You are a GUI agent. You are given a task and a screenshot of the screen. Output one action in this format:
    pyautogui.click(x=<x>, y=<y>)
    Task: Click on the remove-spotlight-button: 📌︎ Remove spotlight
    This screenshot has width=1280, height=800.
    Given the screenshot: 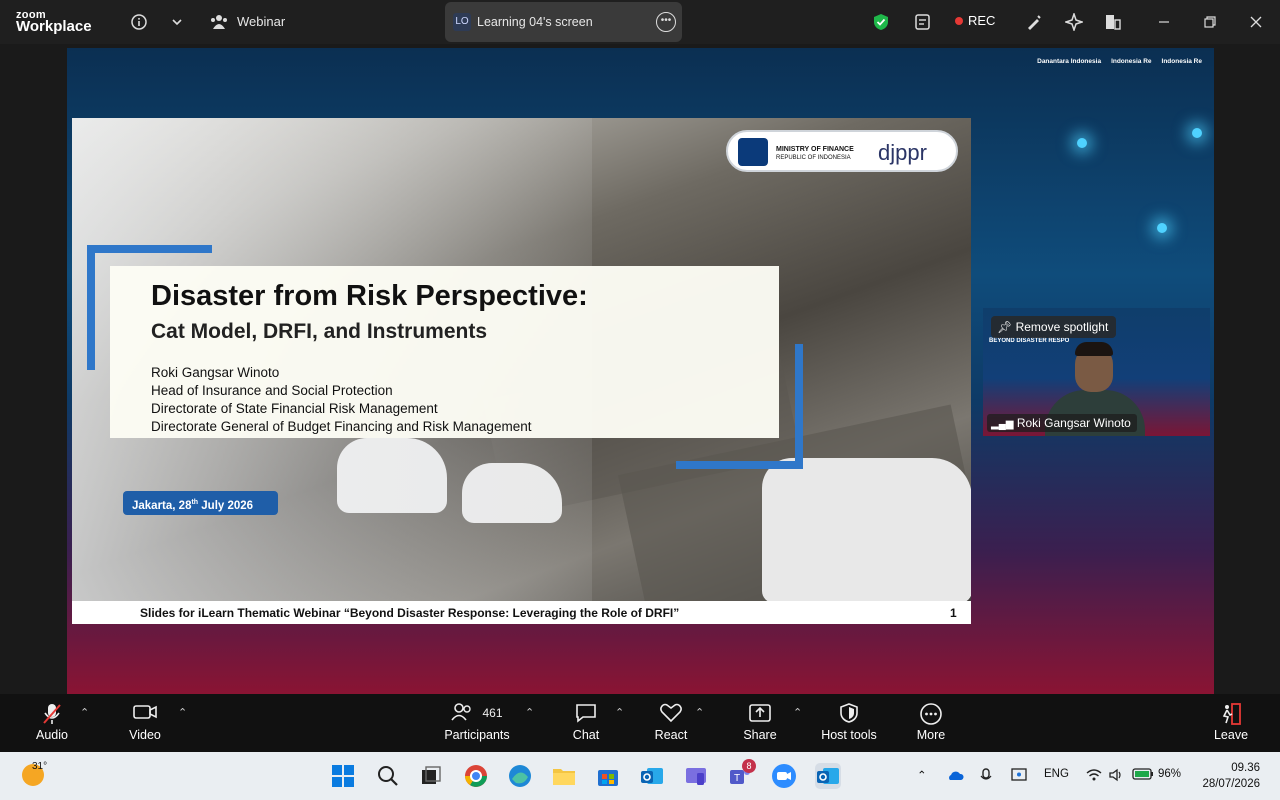 What is the action you would take?
    pyautogui.click(x=1054, y=327)
    